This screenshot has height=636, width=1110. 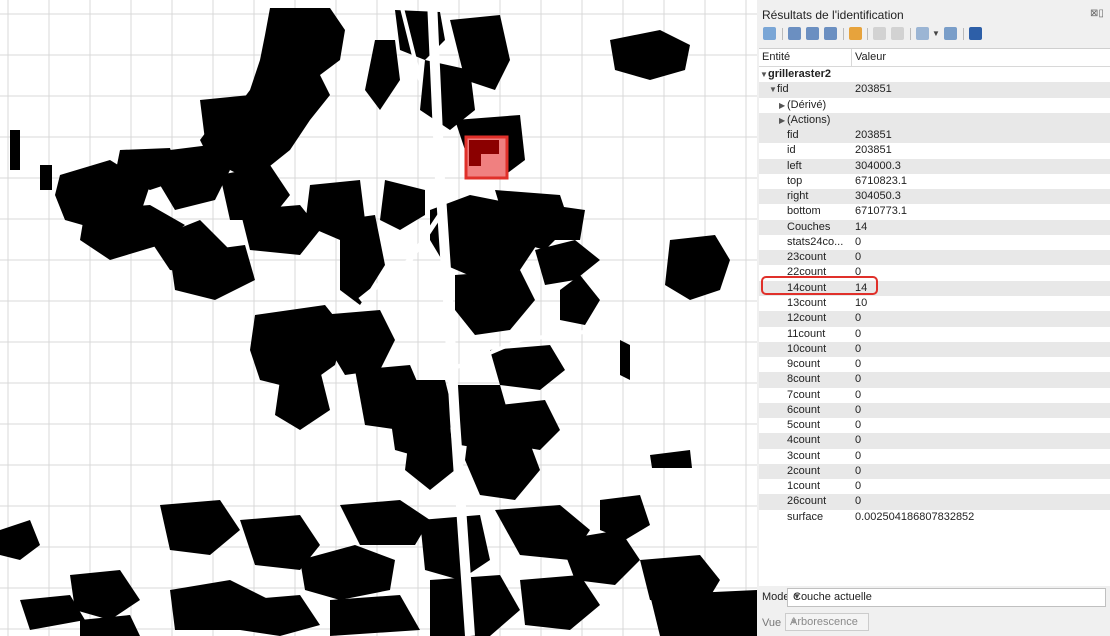 I want to click on highlight-icon, so click(x=855, y=33).